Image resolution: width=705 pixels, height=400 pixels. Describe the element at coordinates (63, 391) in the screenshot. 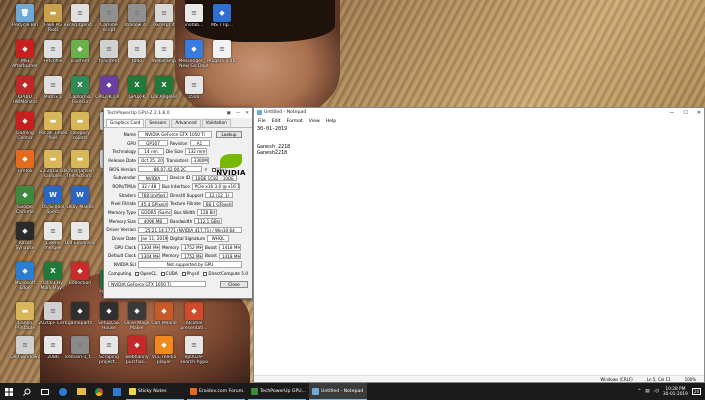

I see `edge-taskbar-icon` at that location.